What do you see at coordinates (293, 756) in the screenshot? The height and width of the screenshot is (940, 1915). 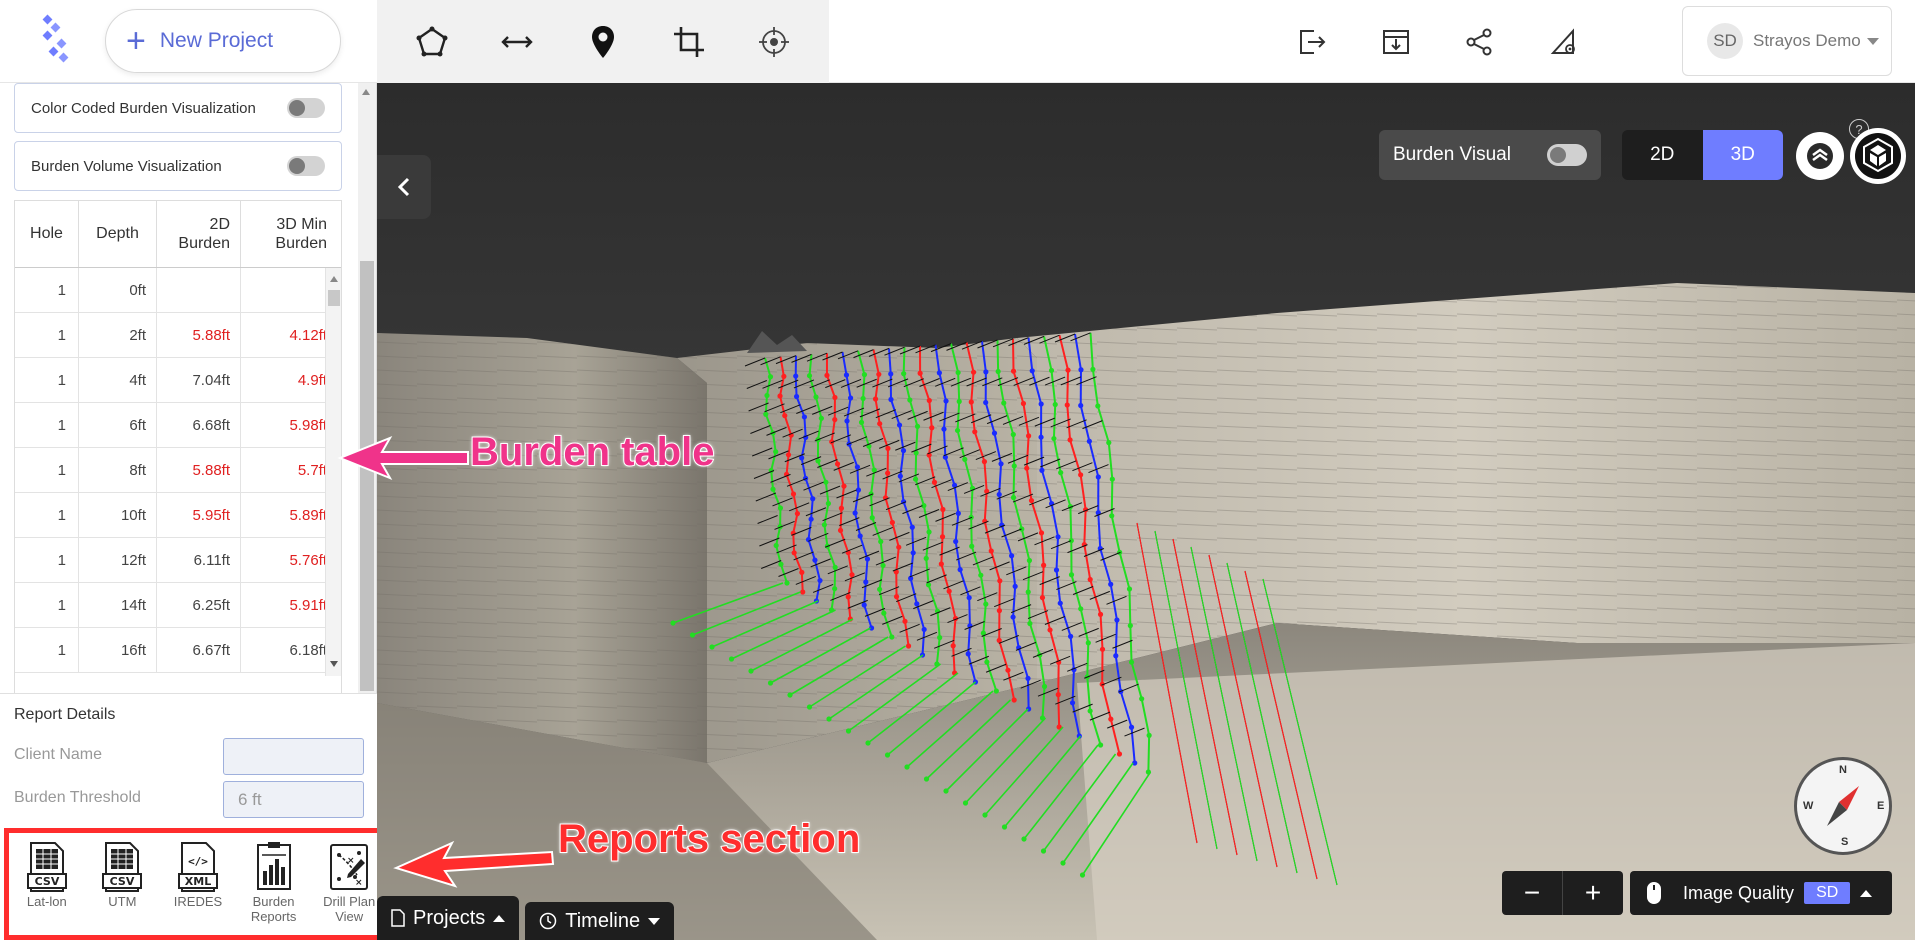 I see `client-name-input` at bounding box center [293, 756].